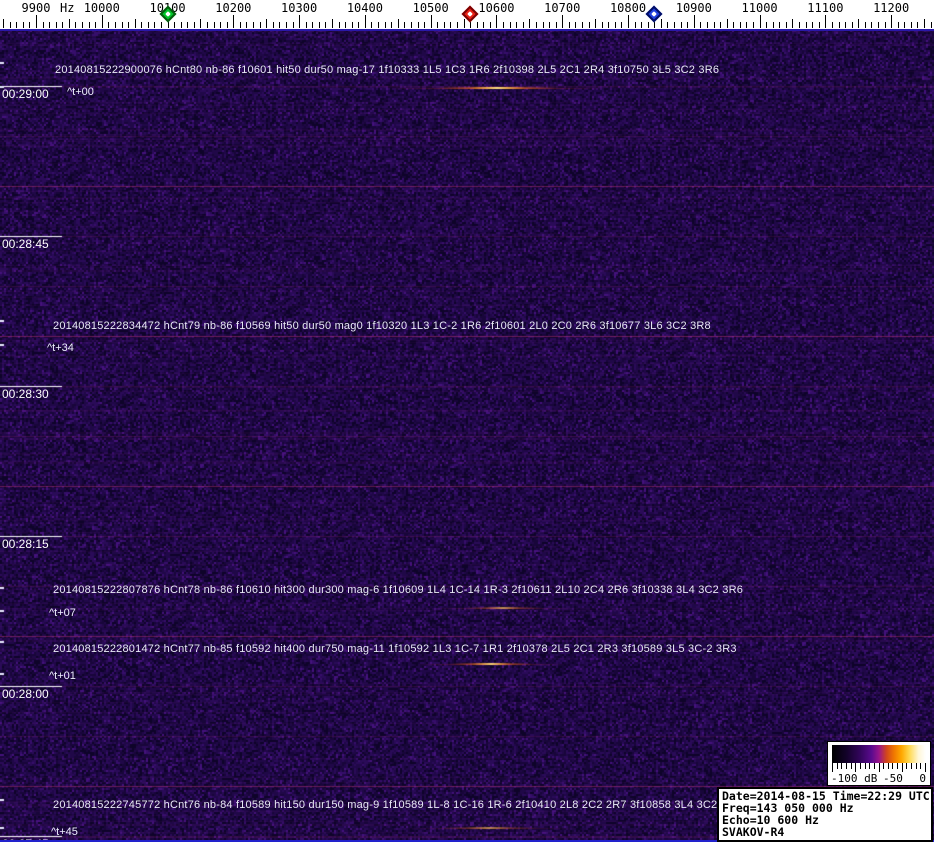 The image size is (934, 842). What do you see at coordinates (101, 8) in the screenshot?
I see `ruler-label: 10000` at bounding box center [101, 8].